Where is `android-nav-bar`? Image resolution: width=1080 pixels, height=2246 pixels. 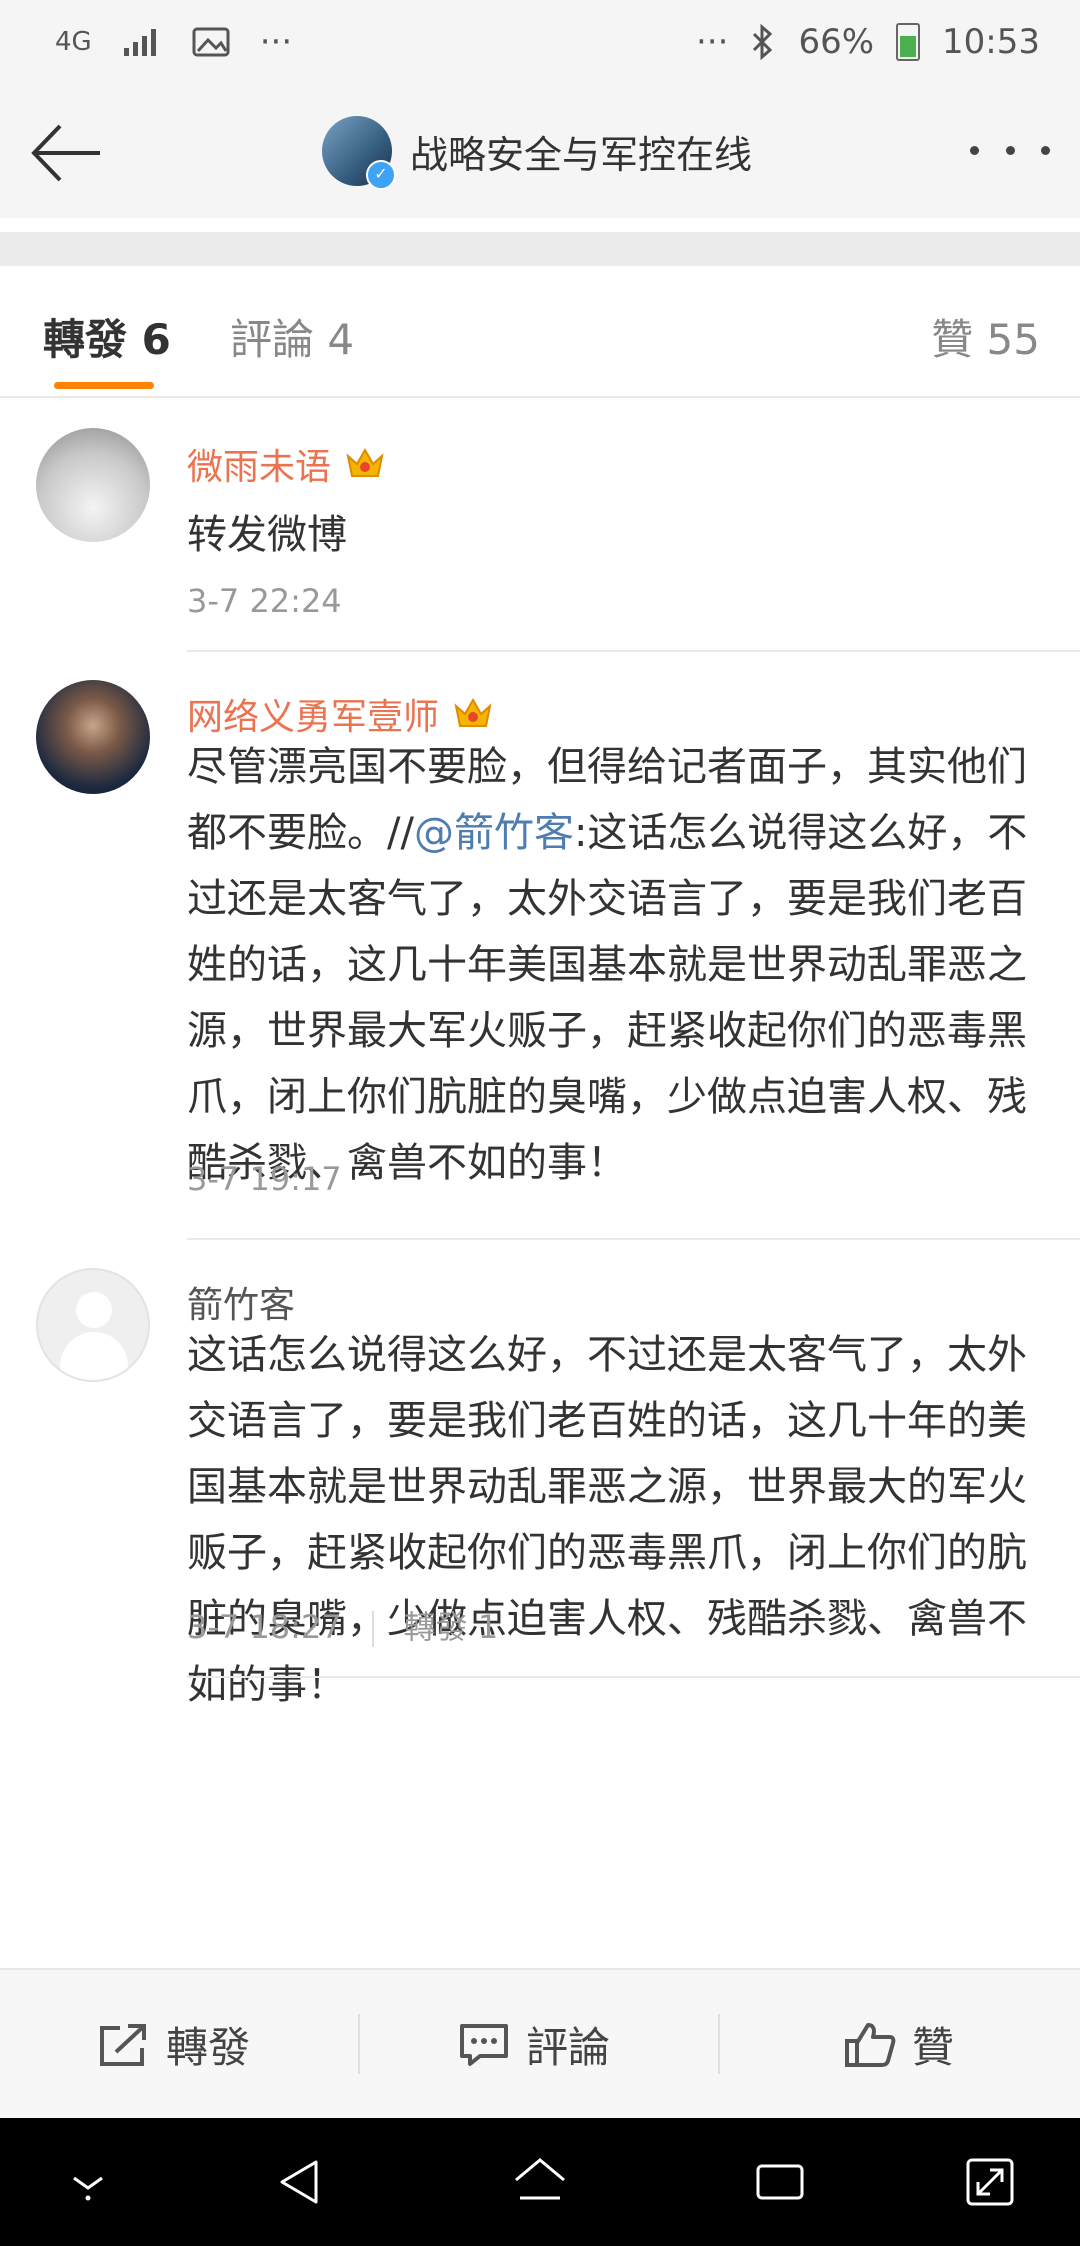 android-nav-bar is located at coordinates (540, 2182).